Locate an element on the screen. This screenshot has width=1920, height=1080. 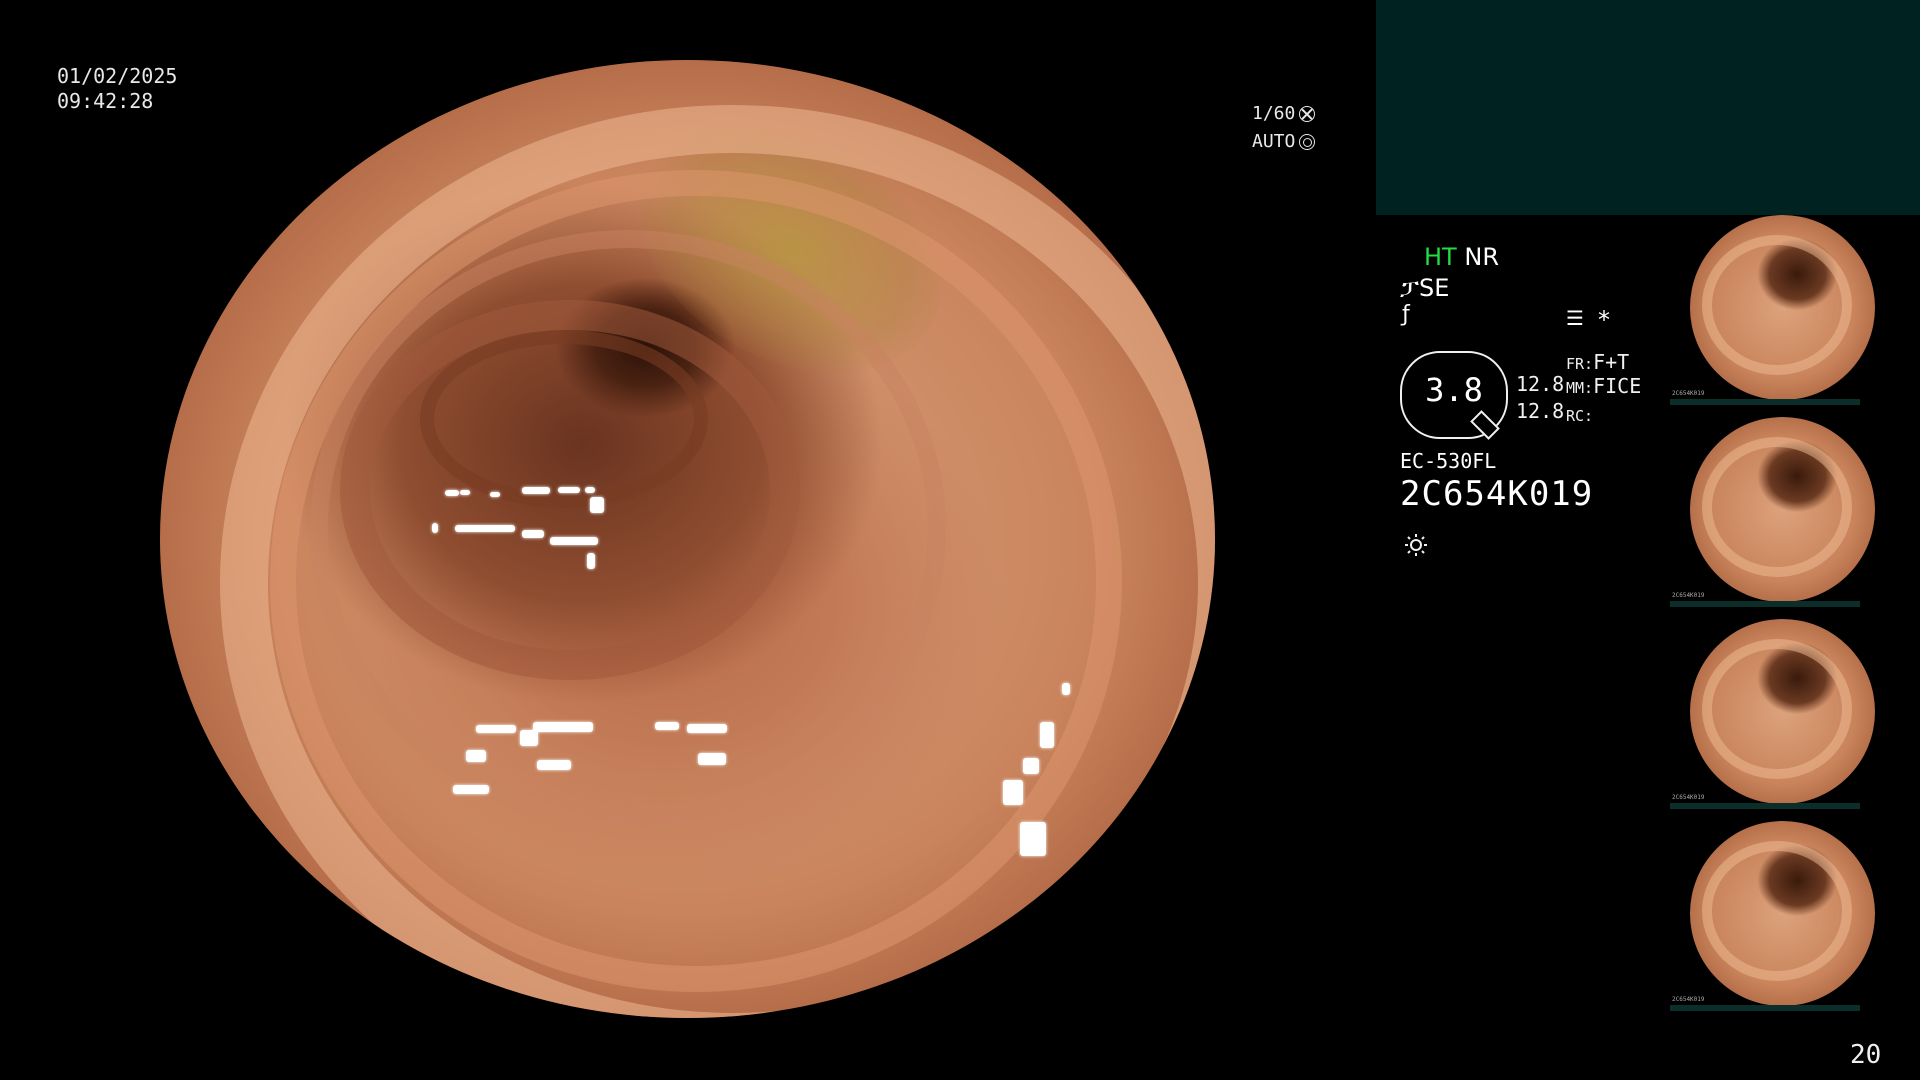
enhance-number-2: 12.8 is located at coordinates (1540, 411).